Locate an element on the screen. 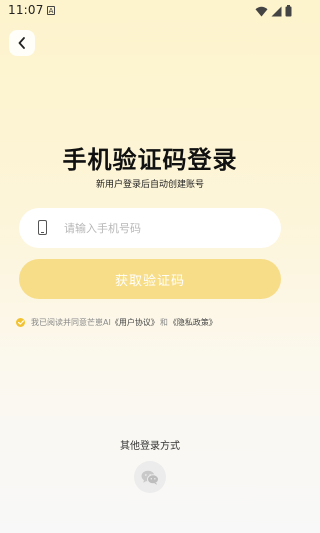 Image resolution: width=320 pixels, height=533 pixels. agree-checkbox is located at coordinates (20, 322).